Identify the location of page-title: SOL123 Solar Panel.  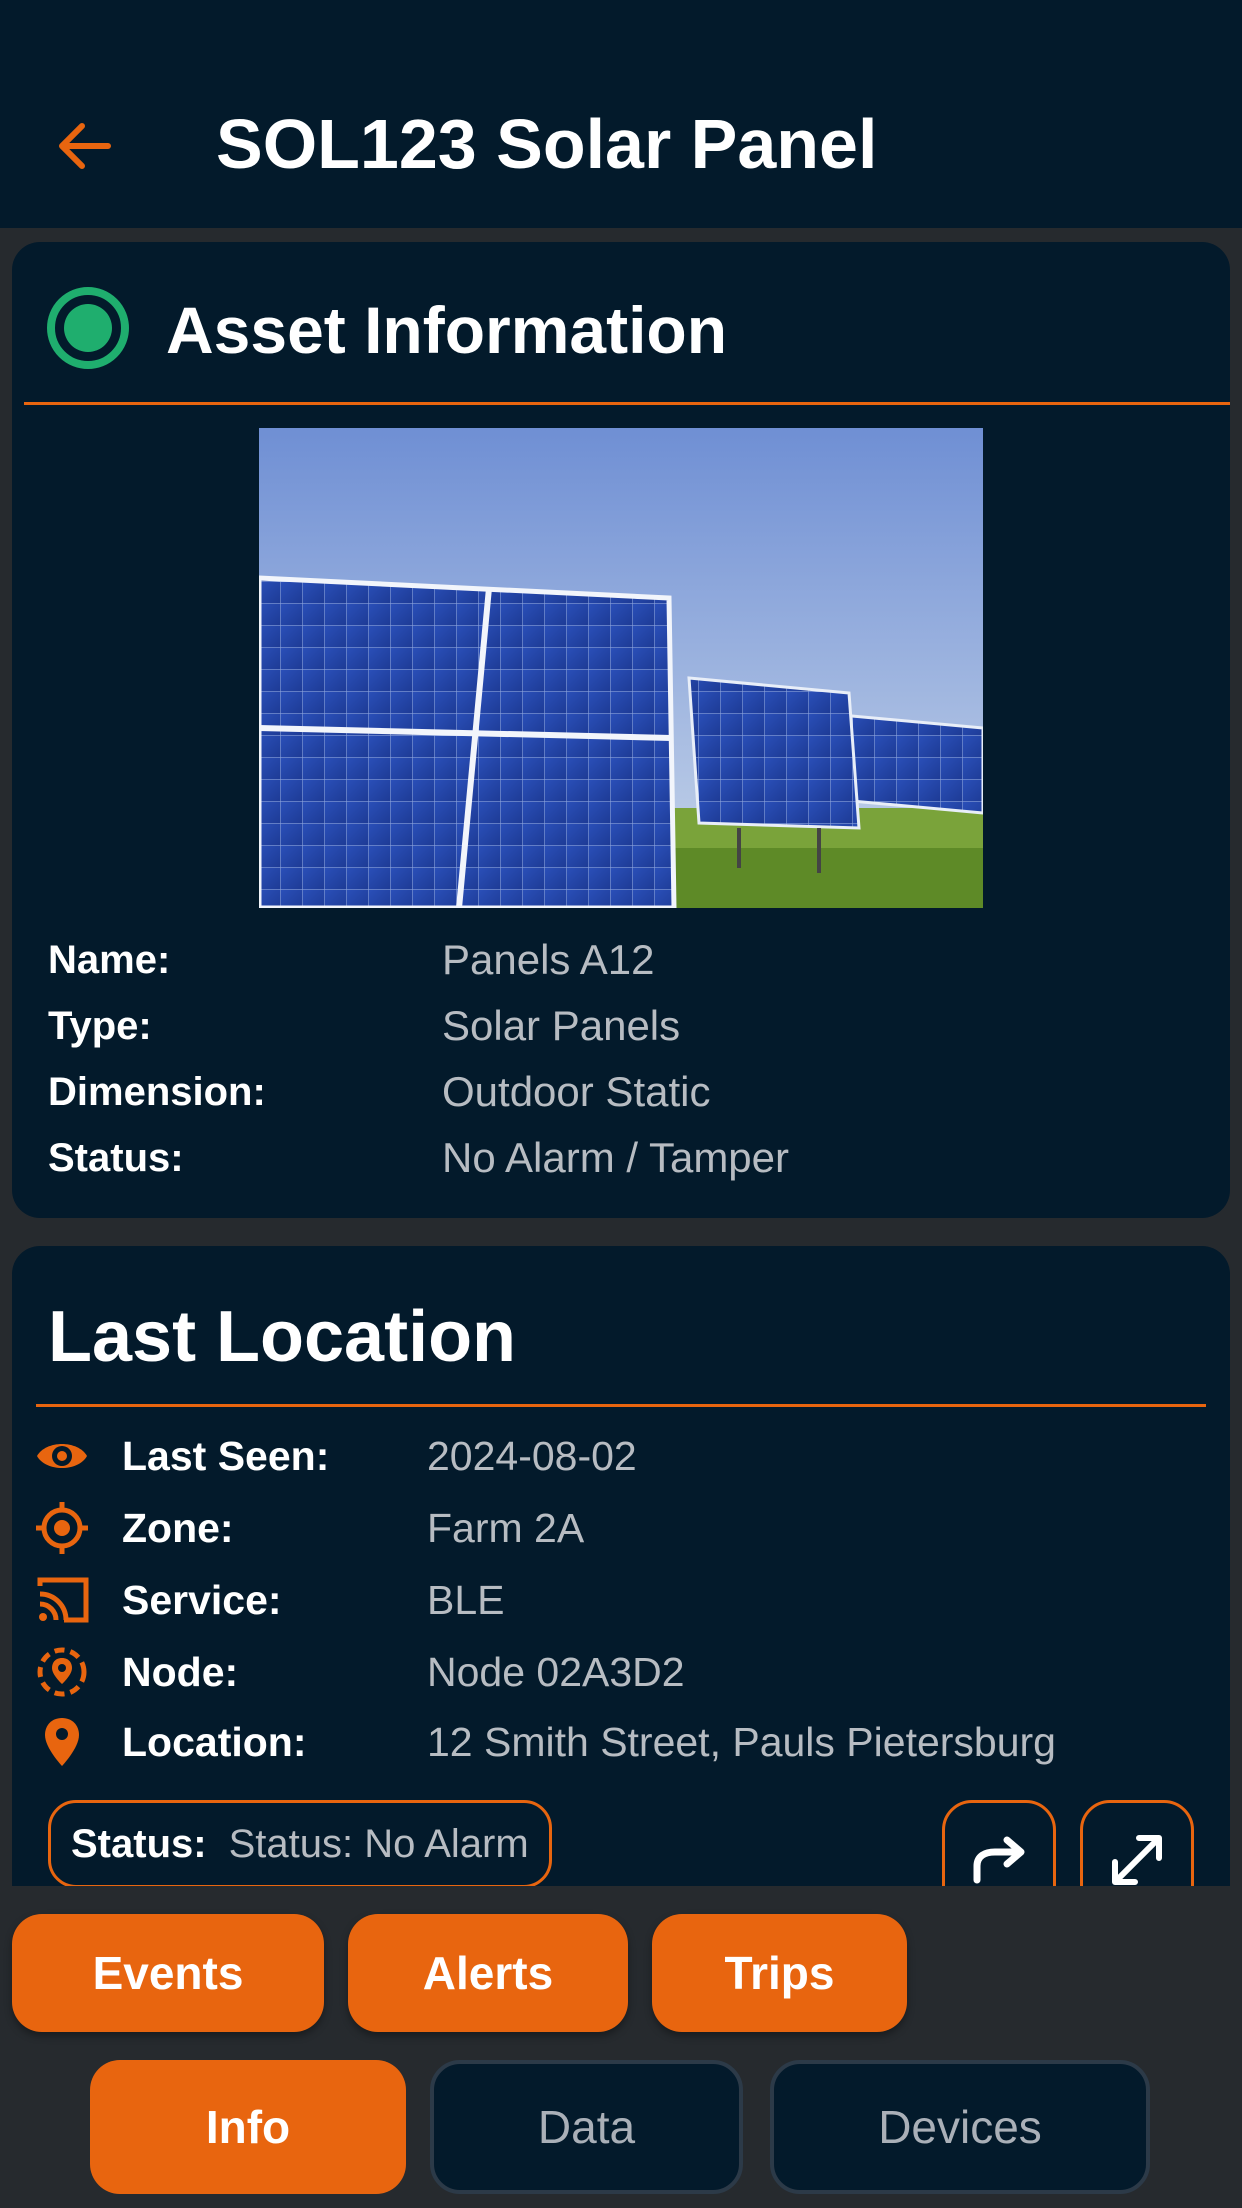
(547, 144).